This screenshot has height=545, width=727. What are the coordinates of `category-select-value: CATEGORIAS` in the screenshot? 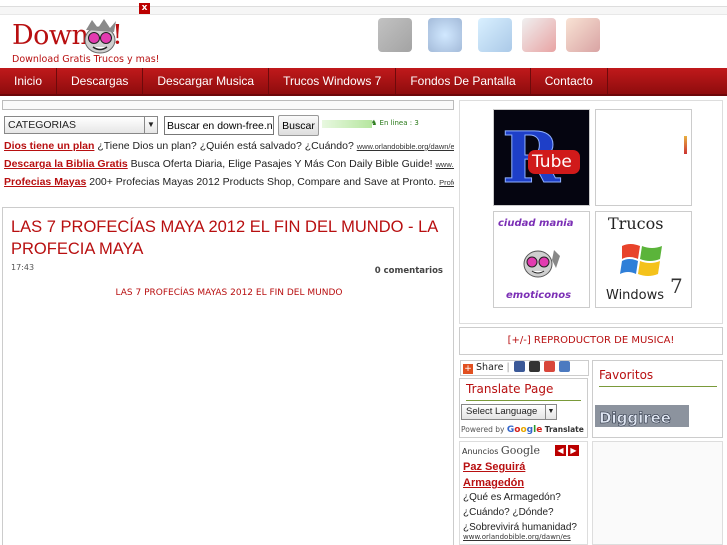 It's located at (42, 125).